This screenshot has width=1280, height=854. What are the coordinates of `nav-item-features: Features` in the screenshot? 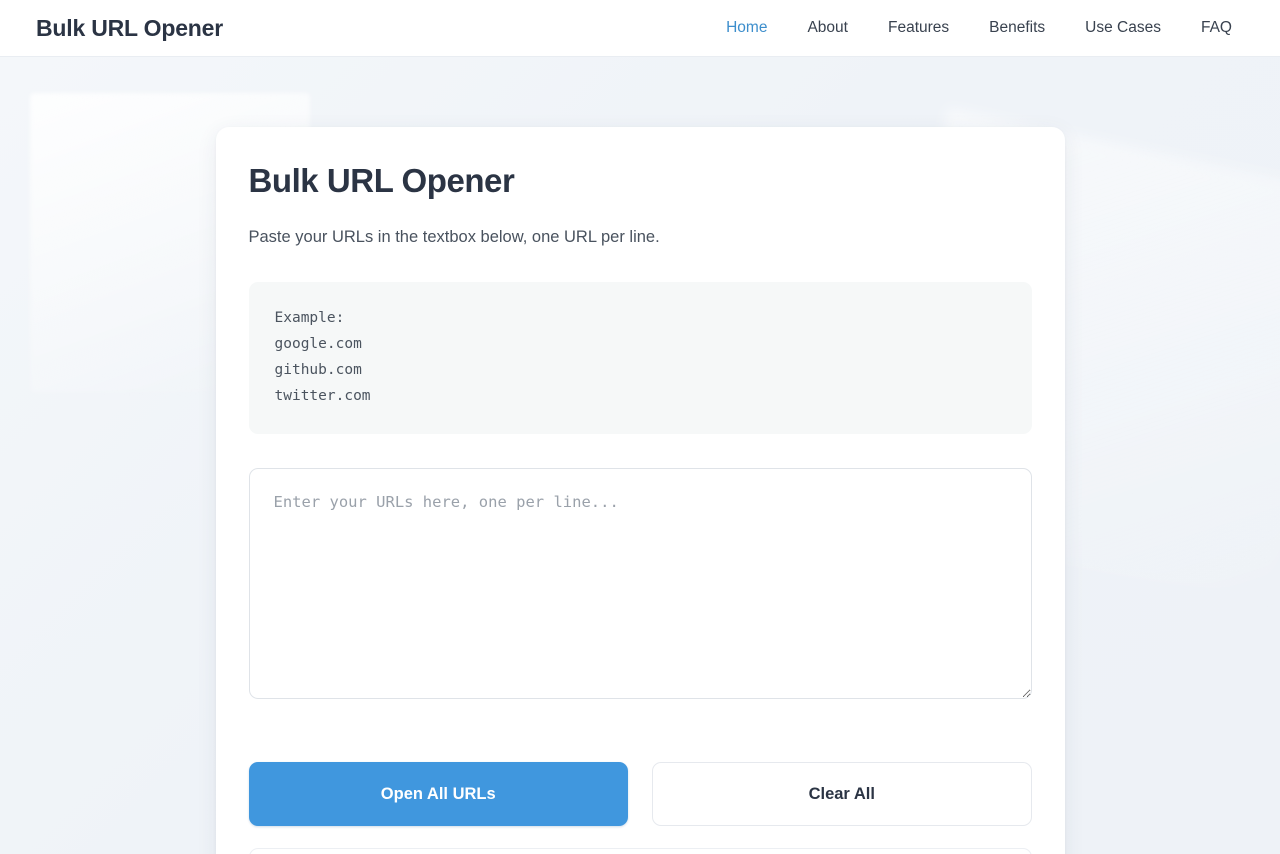 It's located at (918, 28).